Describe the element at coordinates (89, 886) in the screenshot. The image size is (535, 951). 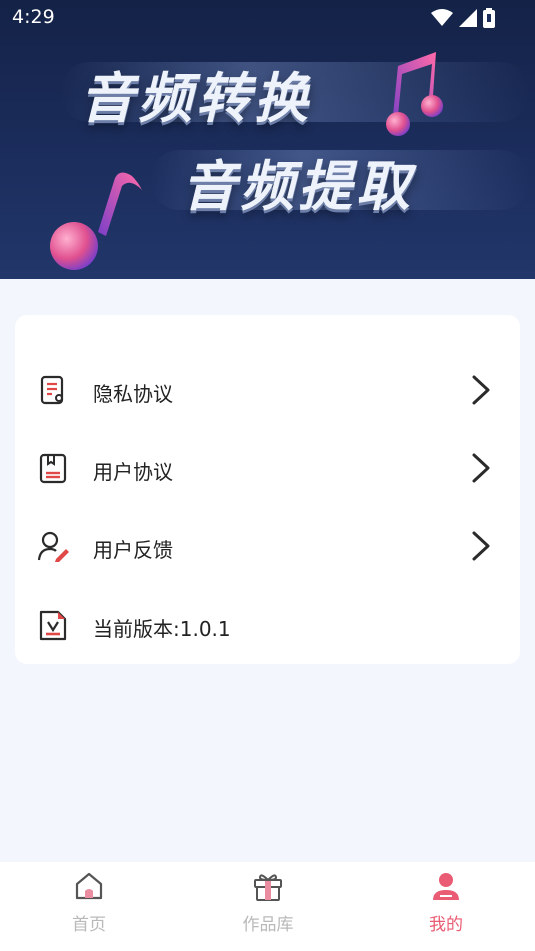
I see `home-icon` at that location.